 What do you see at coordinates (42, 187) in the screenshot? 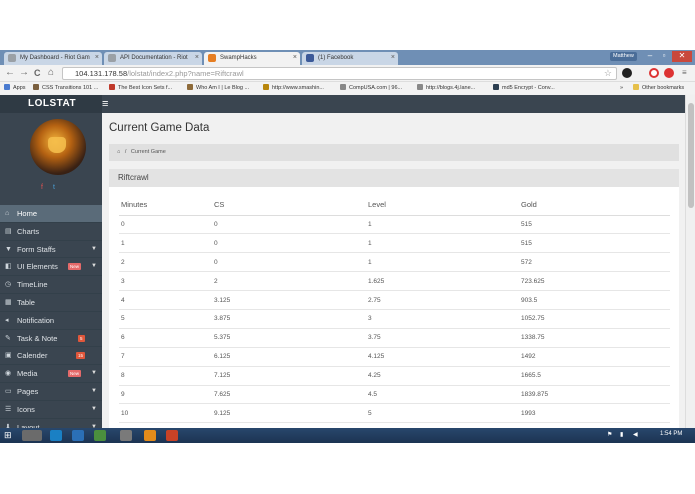
I see `facebook-icon: f` at bounding box center [42, 187].